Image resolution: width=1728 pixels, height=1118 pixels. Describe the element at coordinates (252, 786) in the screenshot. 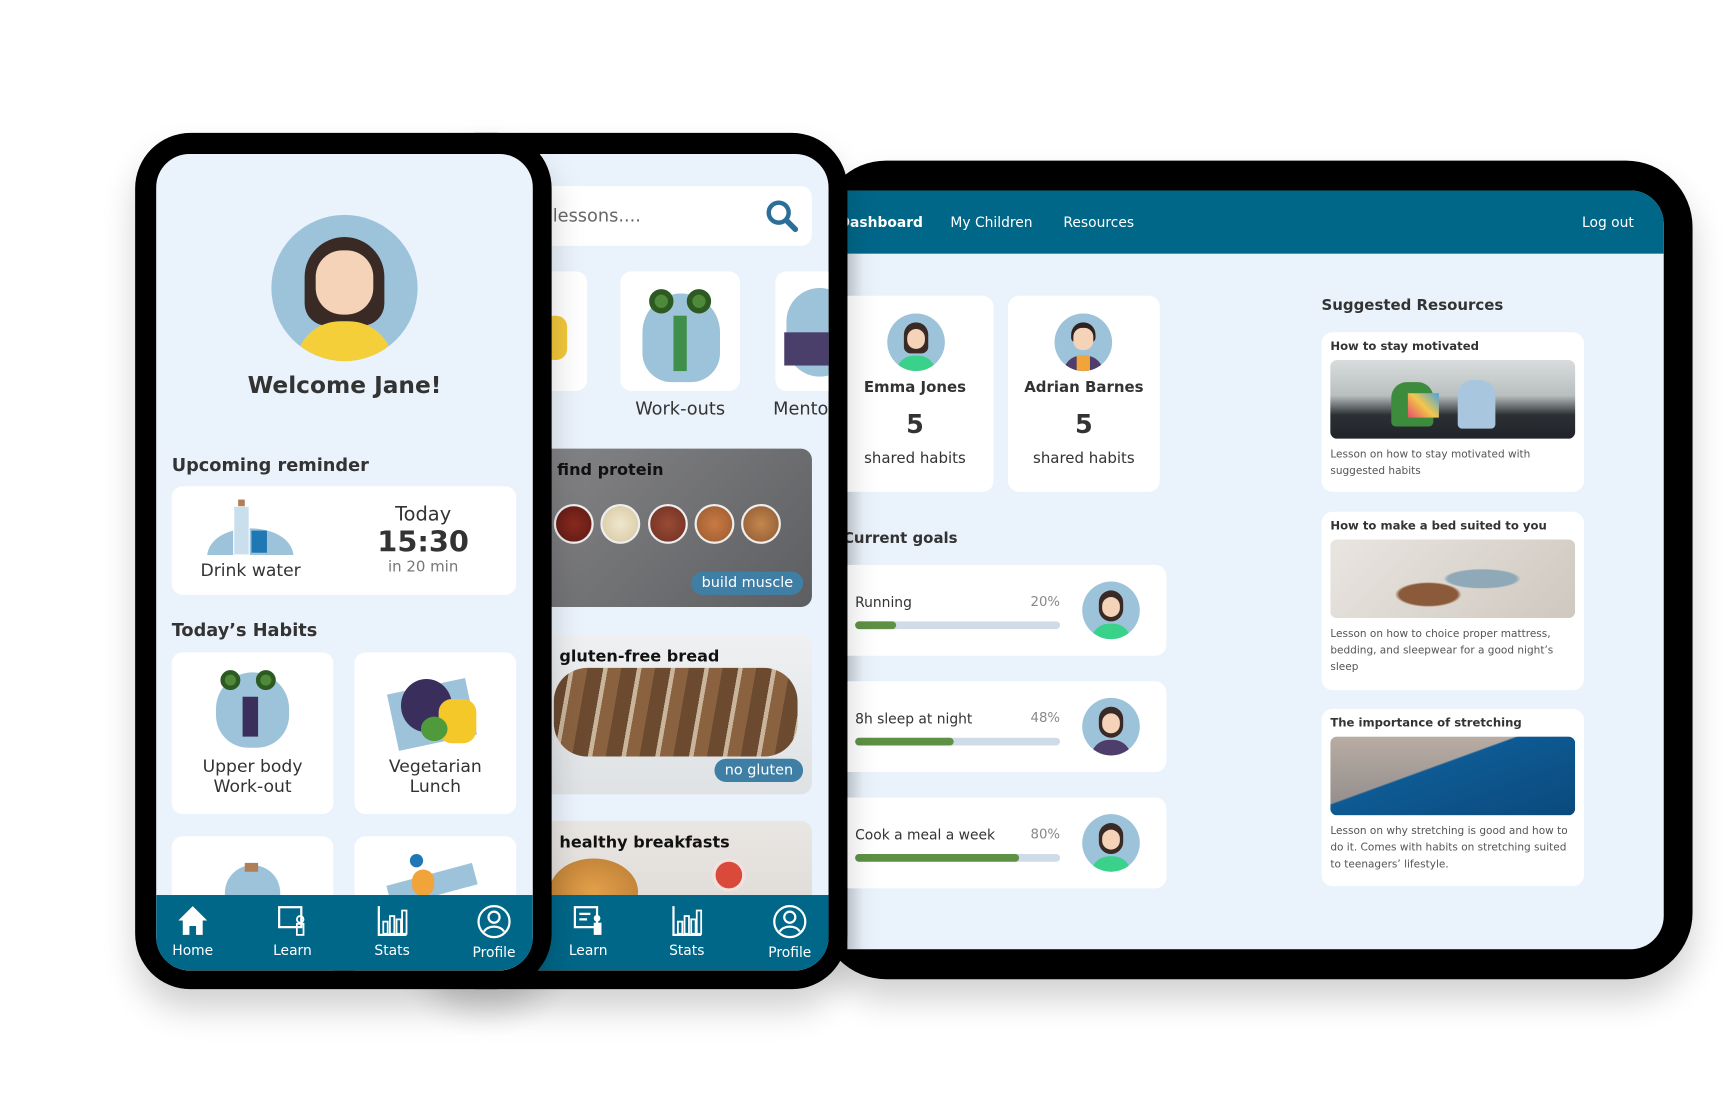

I see `habit-label-line: Work-out` at that location.